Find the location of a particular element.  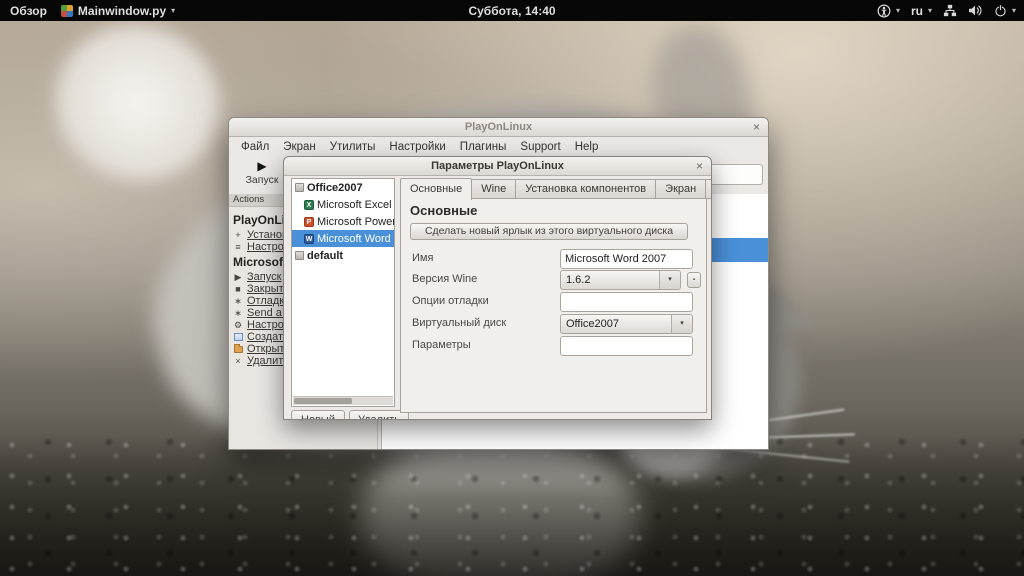

tree-item-label: Office2007 is located at coordinates (335, 187).